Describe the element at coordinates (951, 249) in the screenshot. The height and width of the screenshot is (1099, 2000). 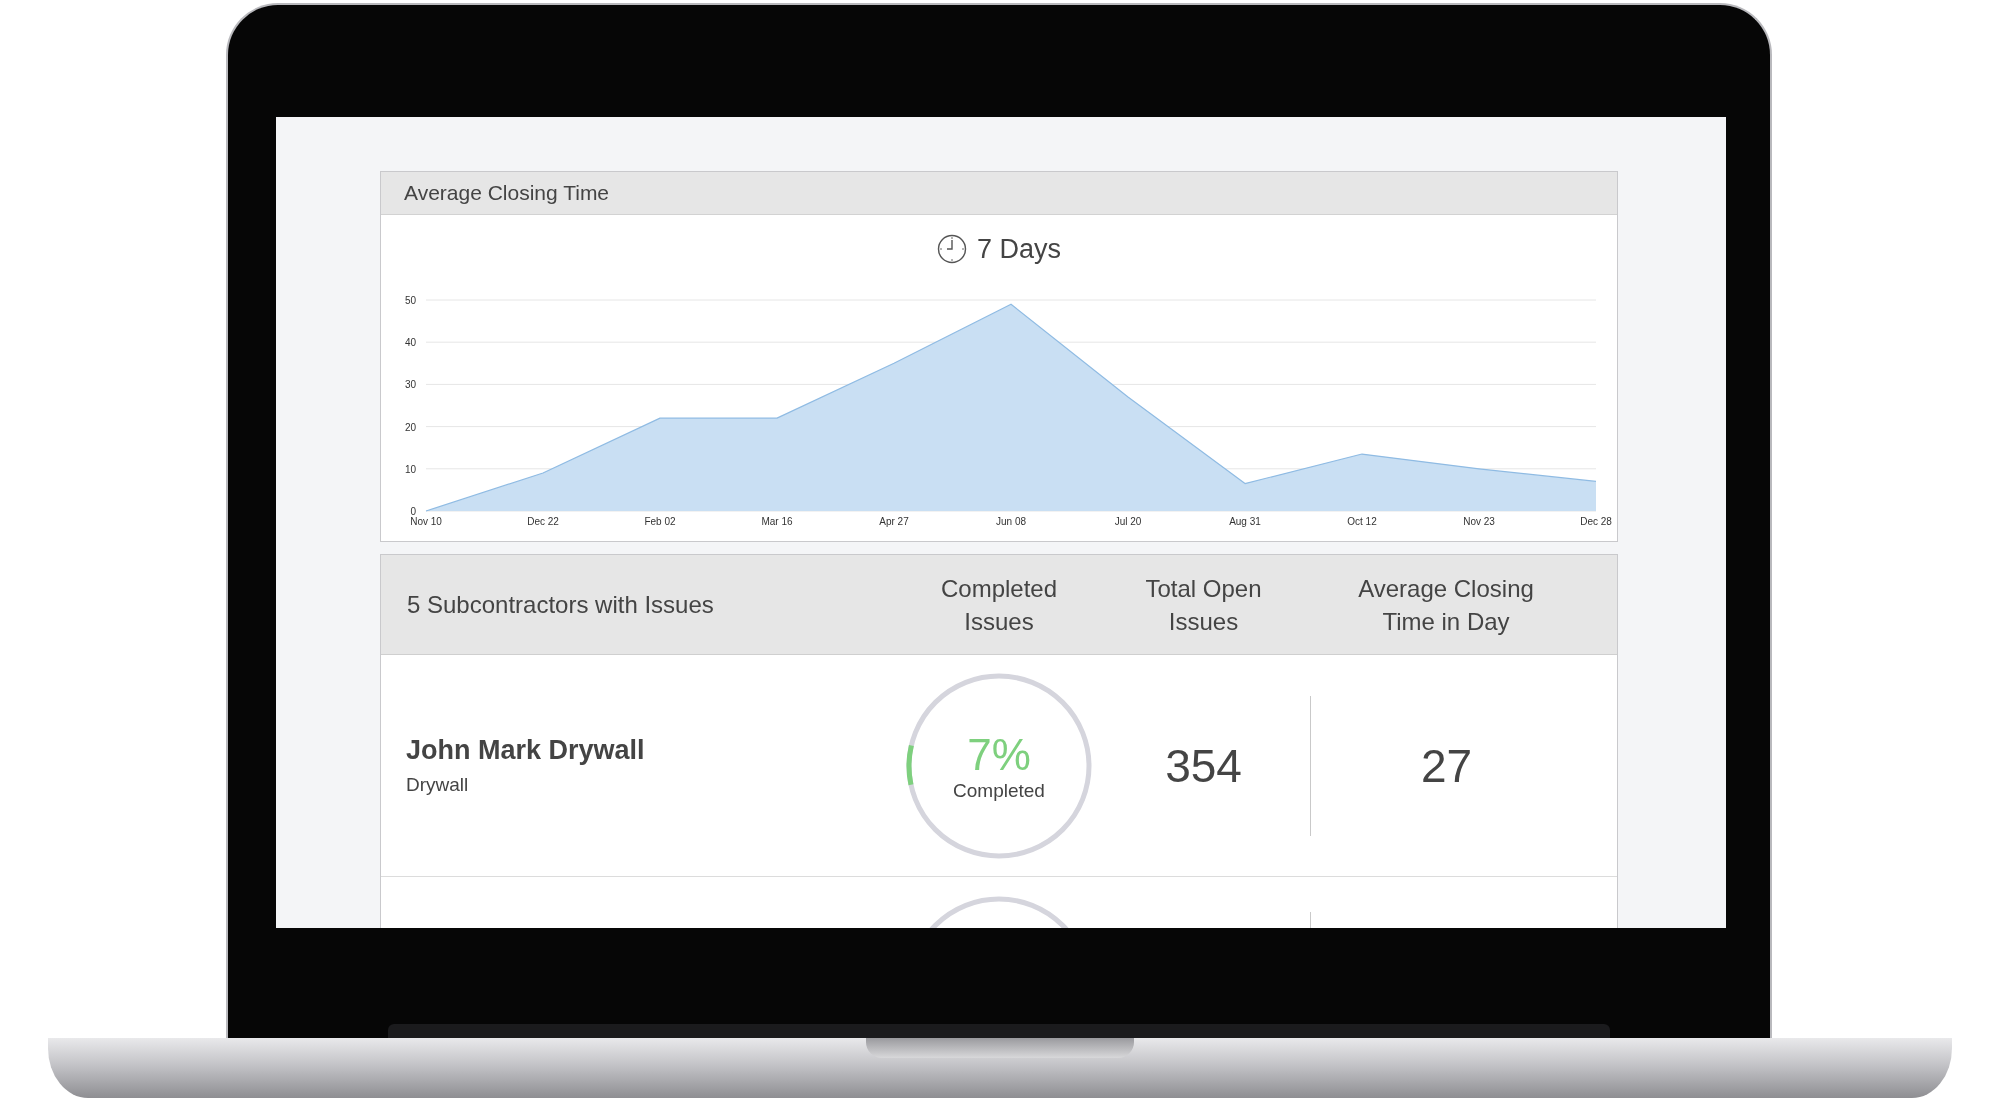
I see `clock-icon` at that location.